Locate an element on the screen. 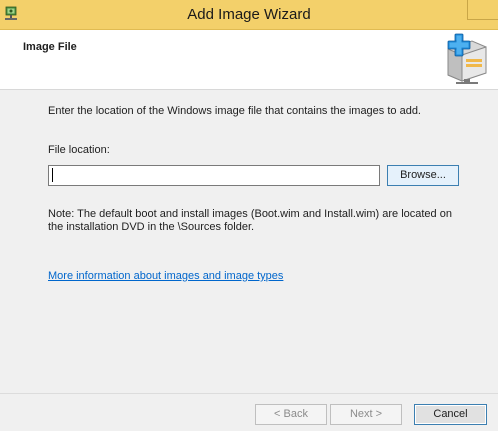 The height and width of the screenshot is (431, 498). cancel-button: Cancel is located at coordinates (450, 414).